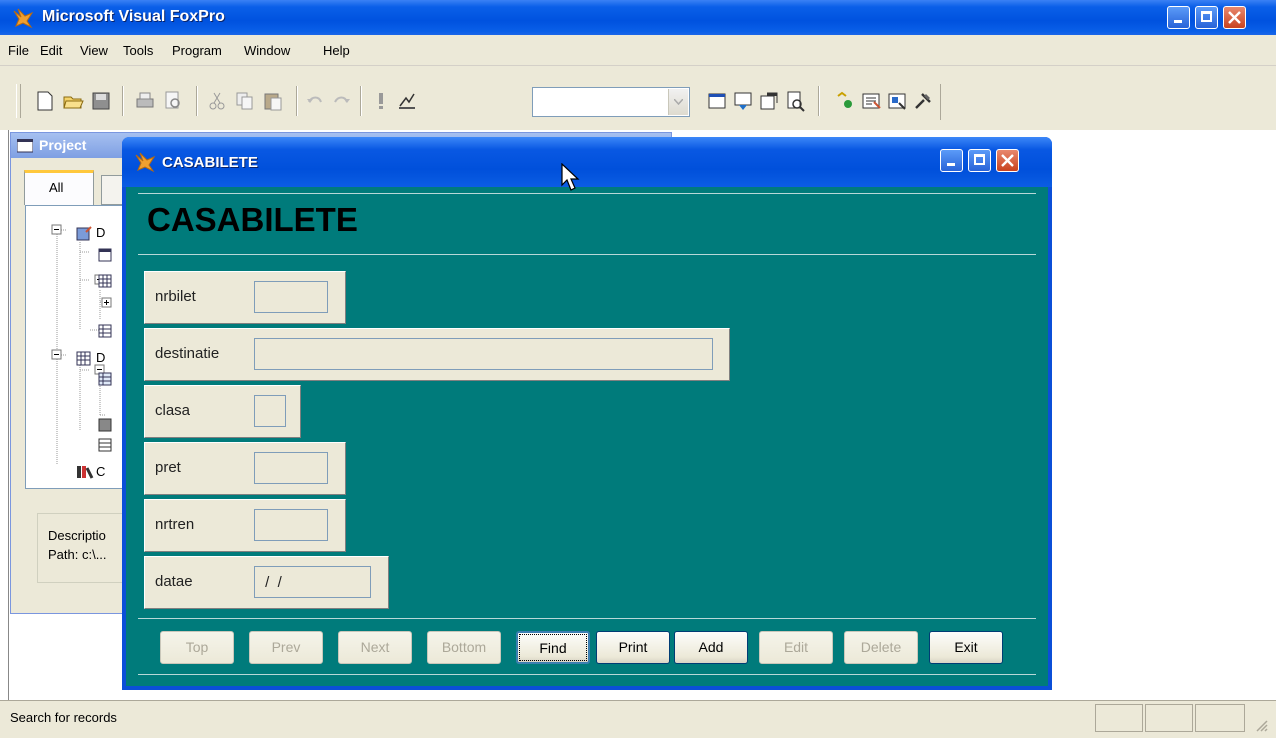 The image size is (1276, 738). What do you see at coordinates (25, 146) in the screenshot?
I see `project-icon` at bounding box center [25, 146].